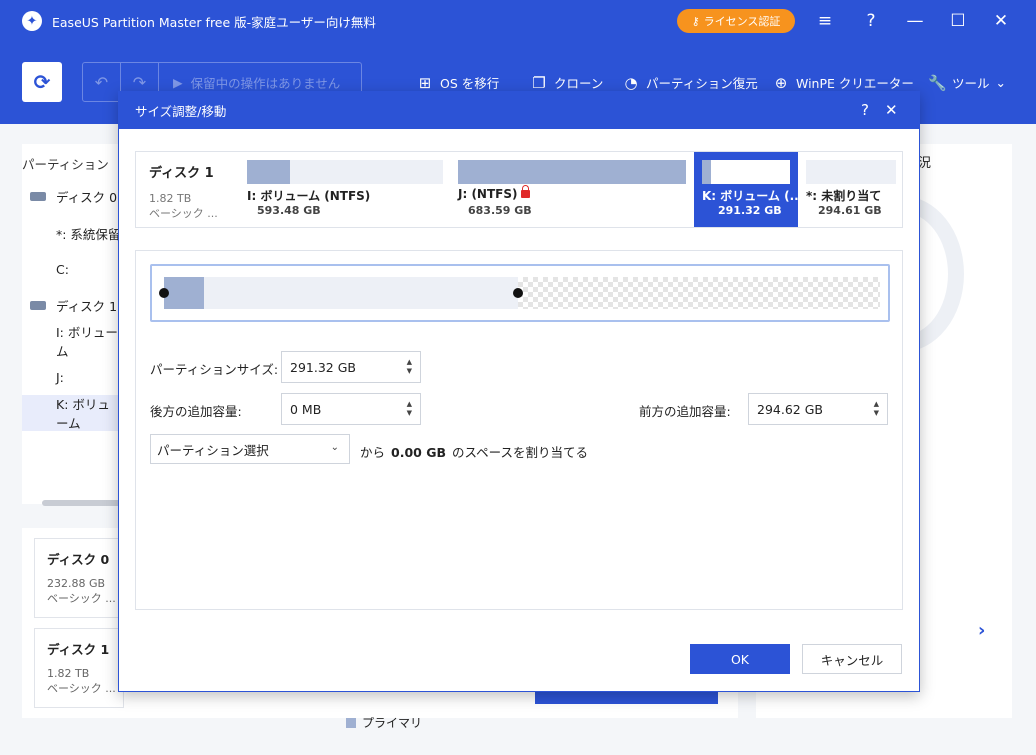 This screenshot has width=1036, height=755. I want to click on resize-slider, so click(520, 293).